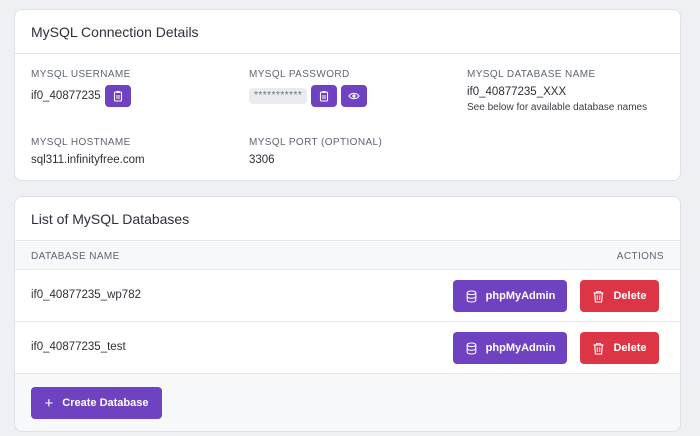  I want to click on database-name-label: MySQL Database Name, so click(531, 74).